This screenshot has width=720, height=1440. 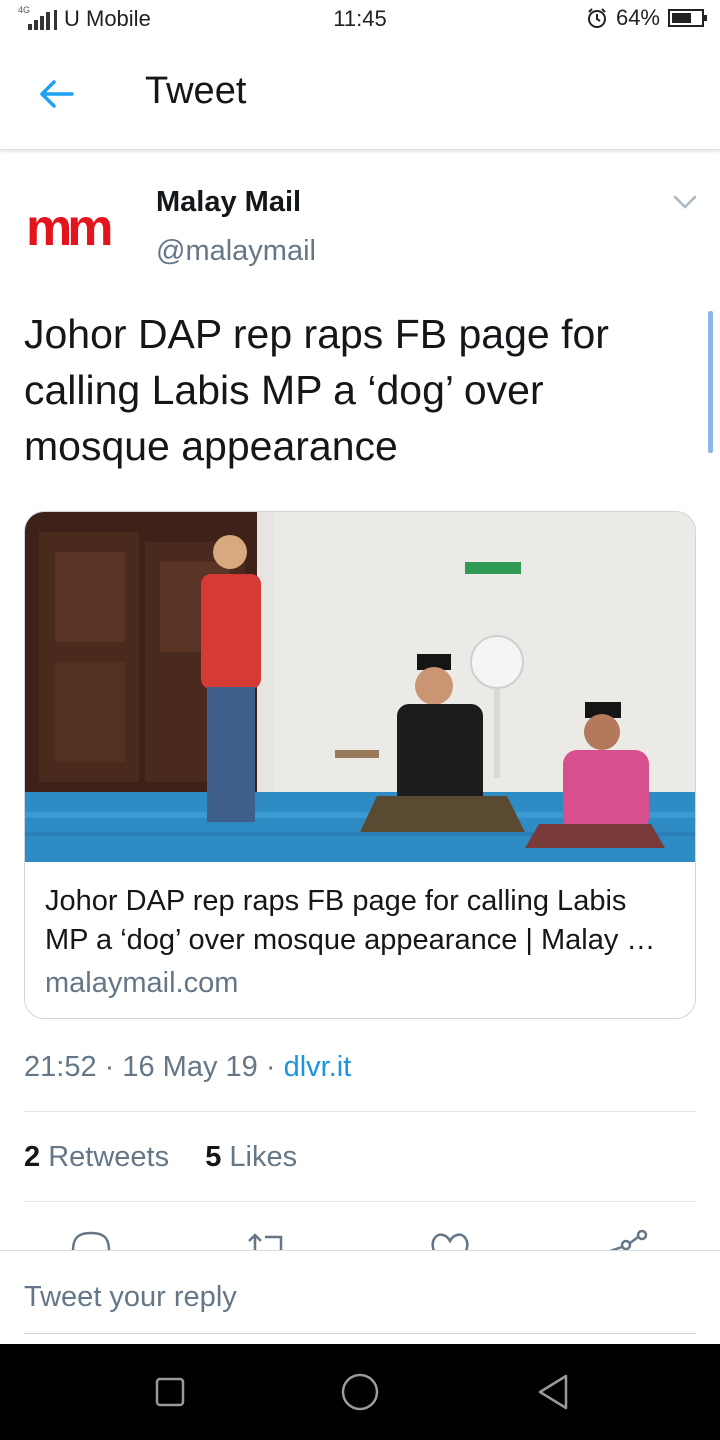 What do you see at coordinates (360, 93) in the screenshot?
I see `app-header: Tweet` at bounding box center [360, 93].